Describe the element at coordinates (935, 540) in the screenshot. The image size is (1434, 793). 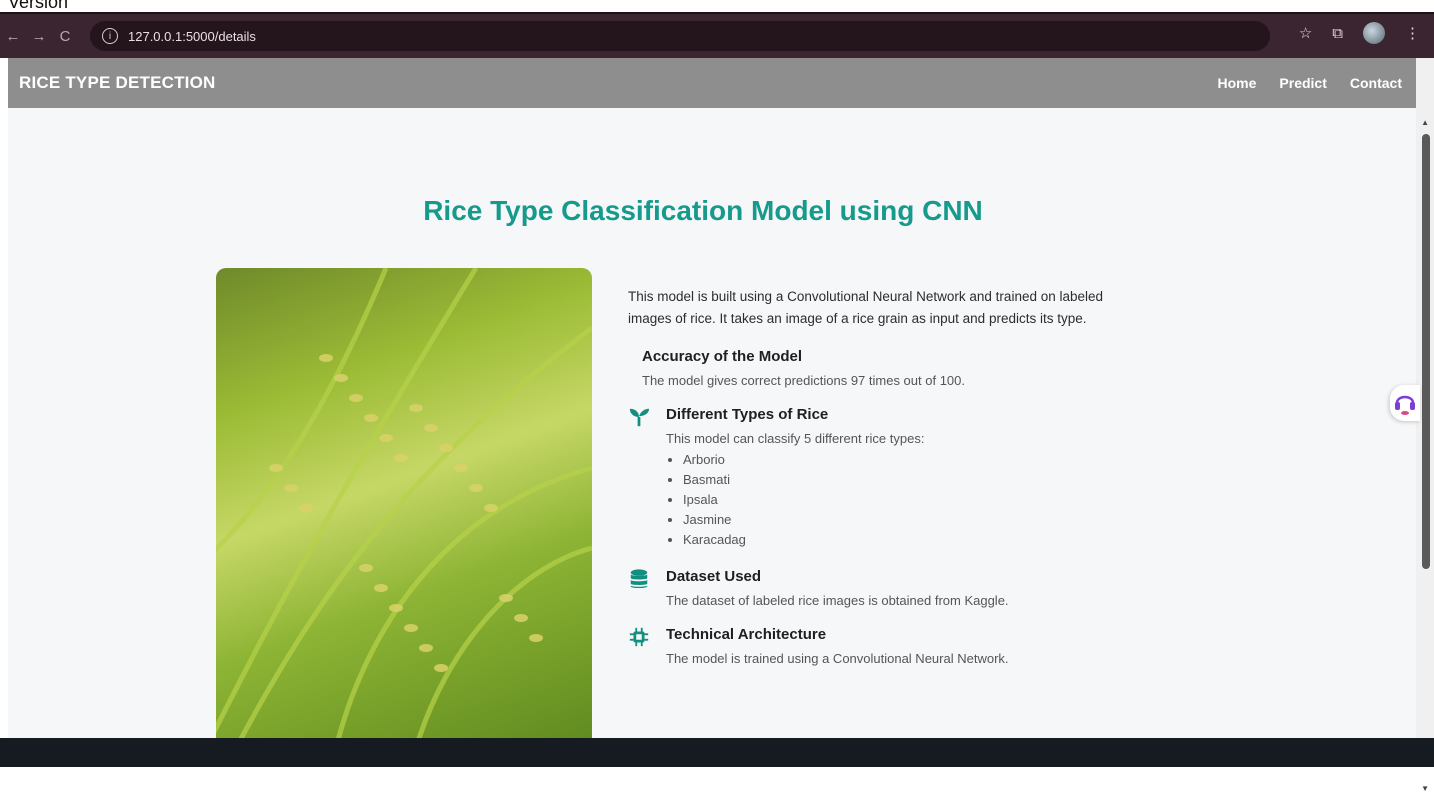
I see `list-item: Karacadag` at that location.